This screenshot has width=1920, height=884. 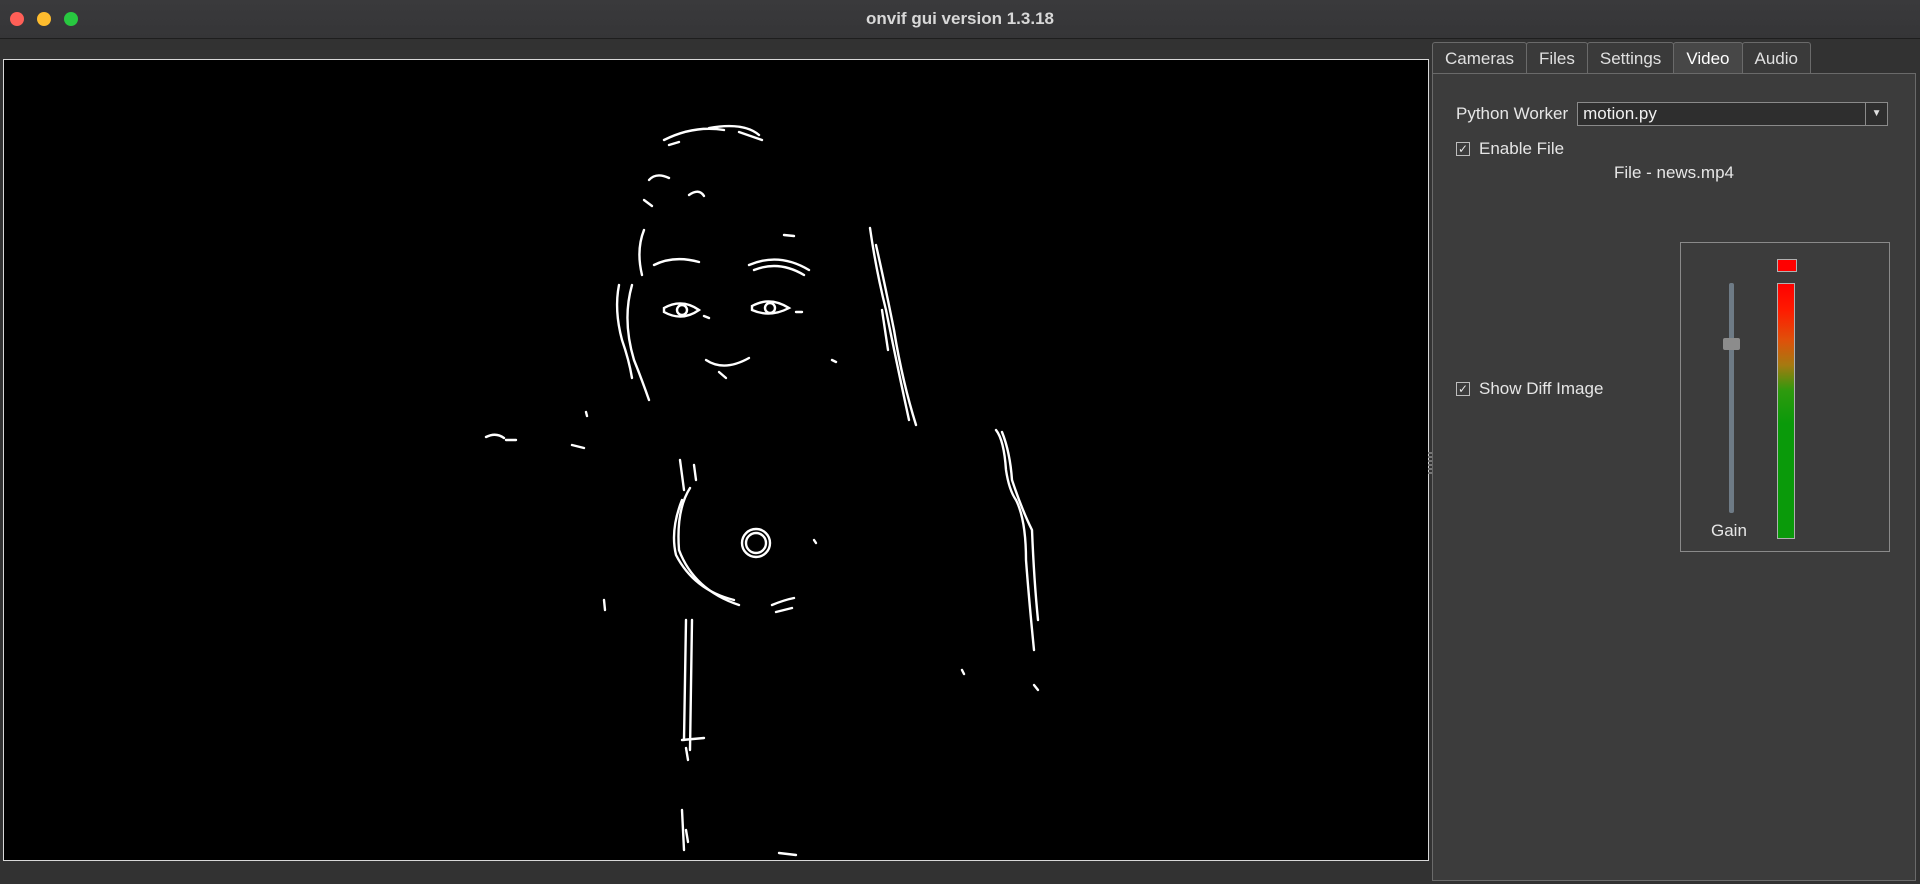 I want to click on tab-files: Files, so click(x=1556, y=58).